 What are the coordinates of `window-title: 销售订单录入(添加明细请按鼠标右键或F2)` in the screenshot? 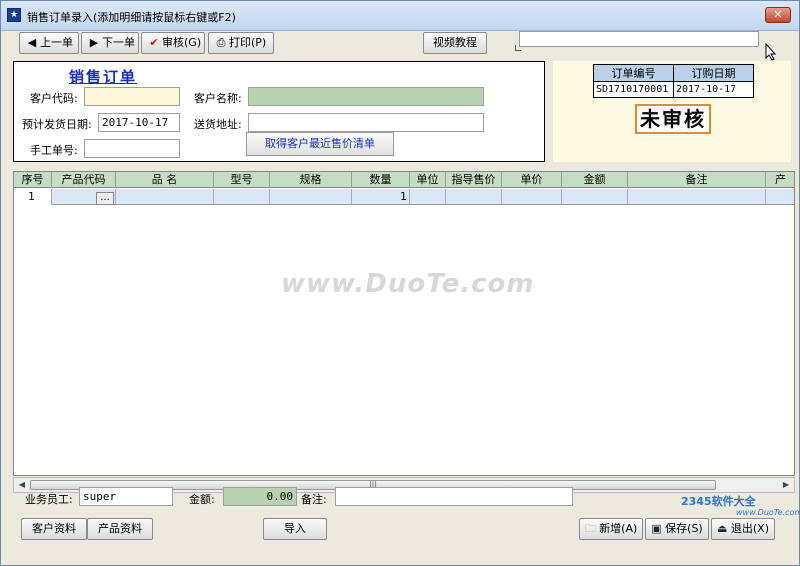 It's located at (131, 17).